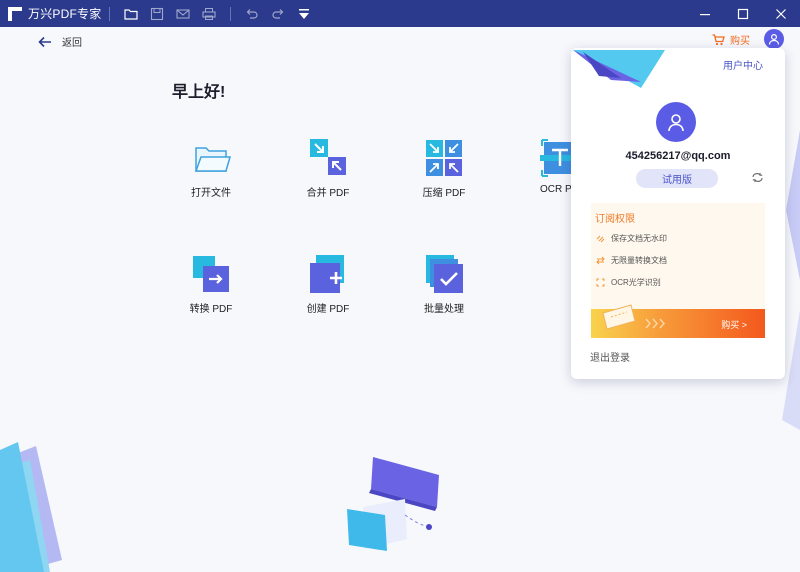 The image size is (800, 572). What do you see at coordinates (328, 157) in the screenshot?
I see `merge-pdf-icon` at bounding box center [328, 157].